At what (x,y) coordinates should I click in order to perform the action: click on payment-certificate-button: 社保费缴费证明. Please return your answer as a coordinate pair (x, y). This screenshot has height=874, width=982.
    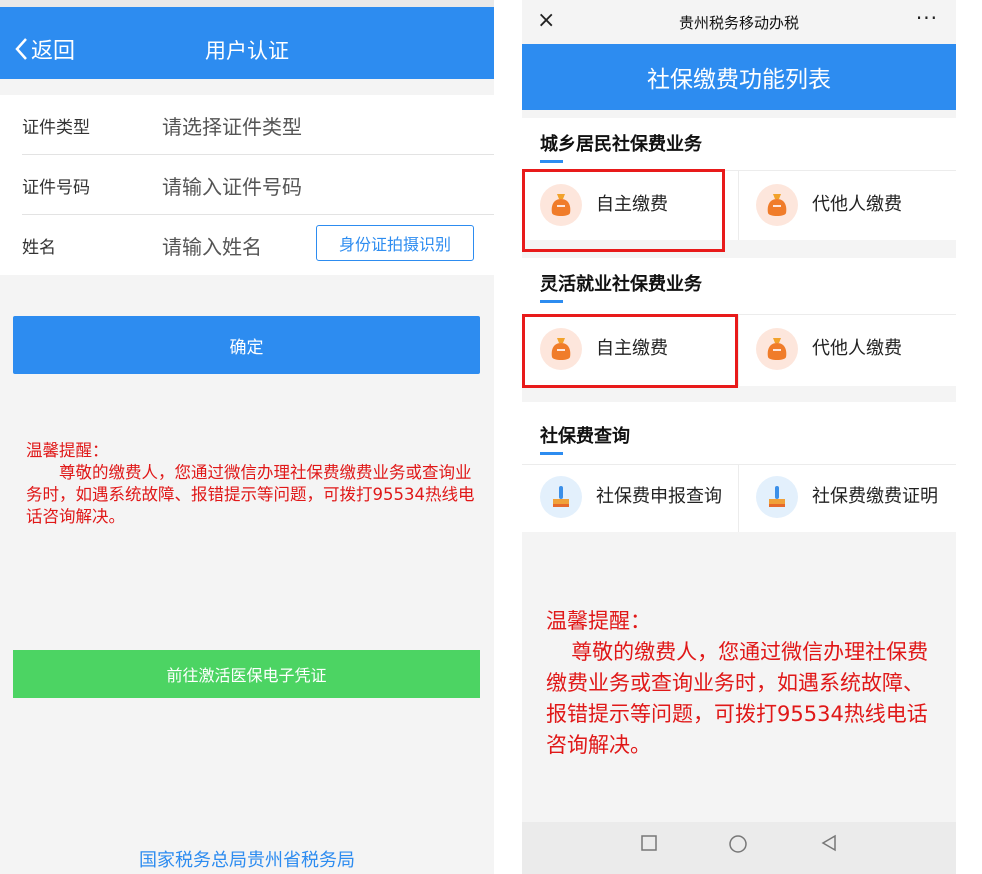
    Looking at the image, I should click on (854, 497).